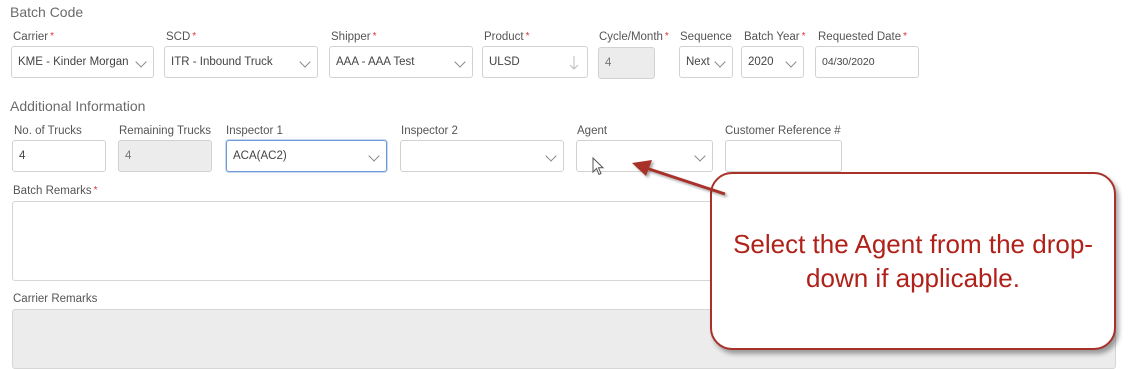  What do you see at coordinates (504, 62) in the screenshot?
I see `product-value: ULSD` at bounding box center [504, 62].